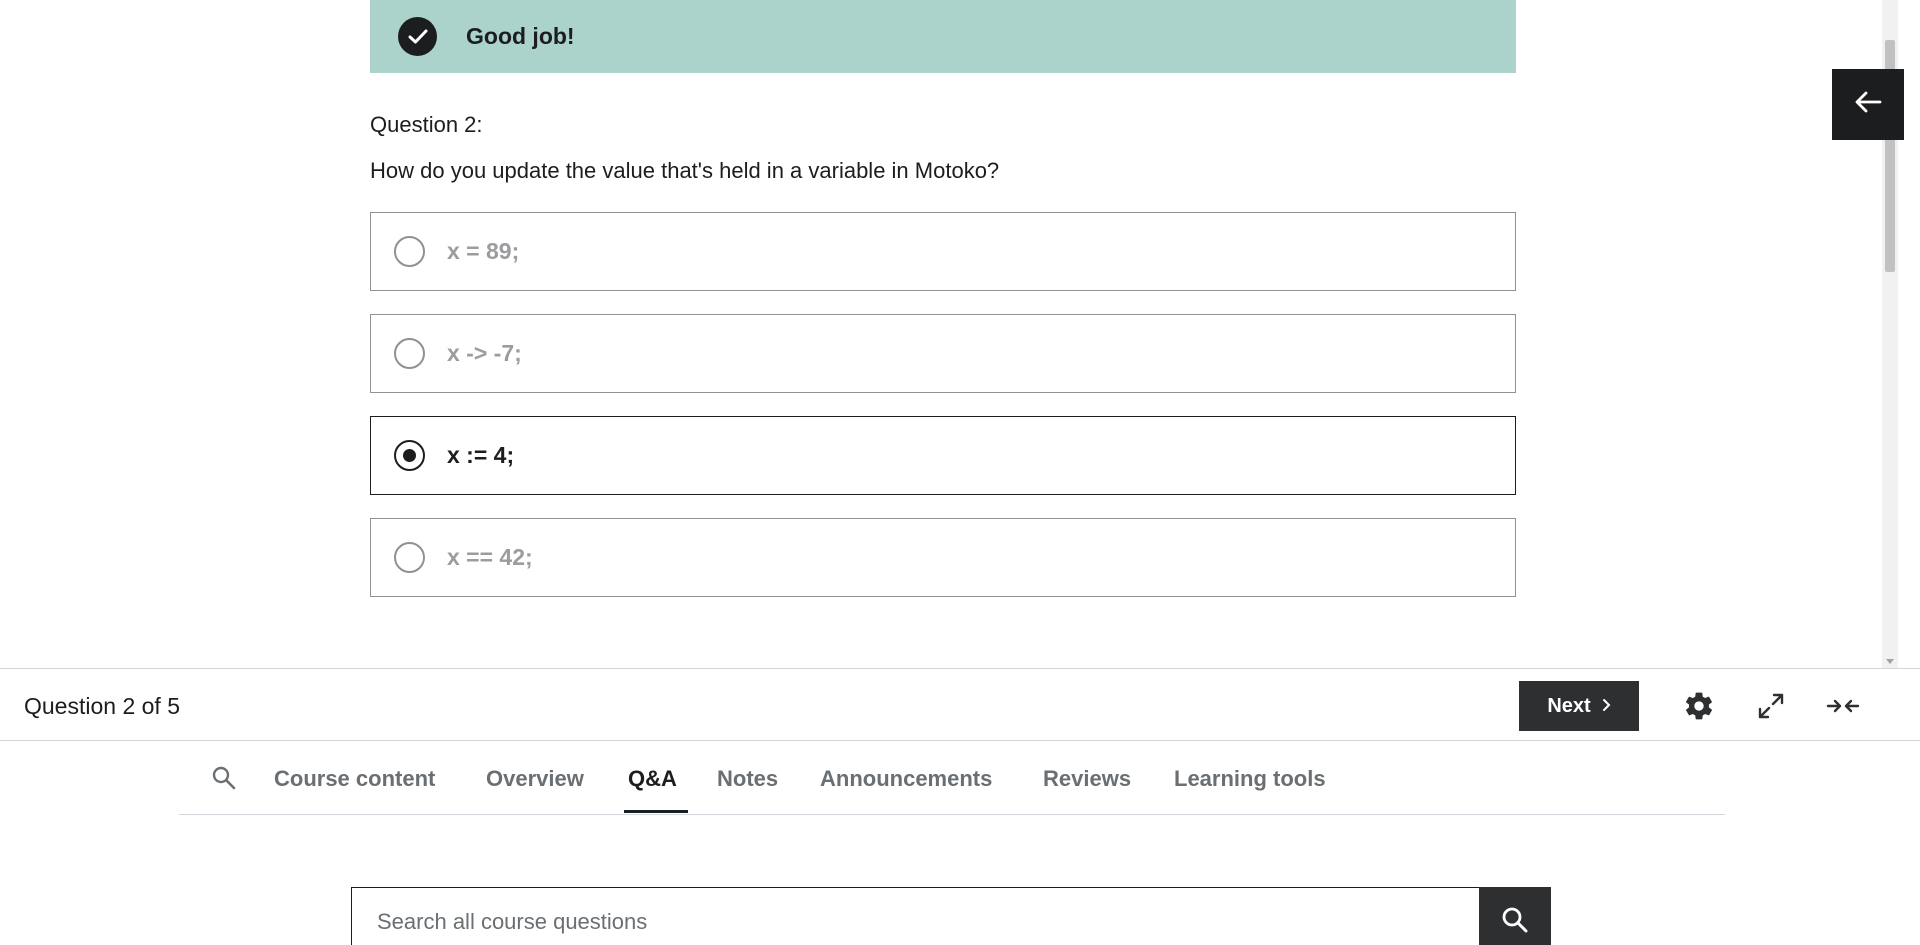  I want to click on answer-label: x = 89;, so click(483, 251).